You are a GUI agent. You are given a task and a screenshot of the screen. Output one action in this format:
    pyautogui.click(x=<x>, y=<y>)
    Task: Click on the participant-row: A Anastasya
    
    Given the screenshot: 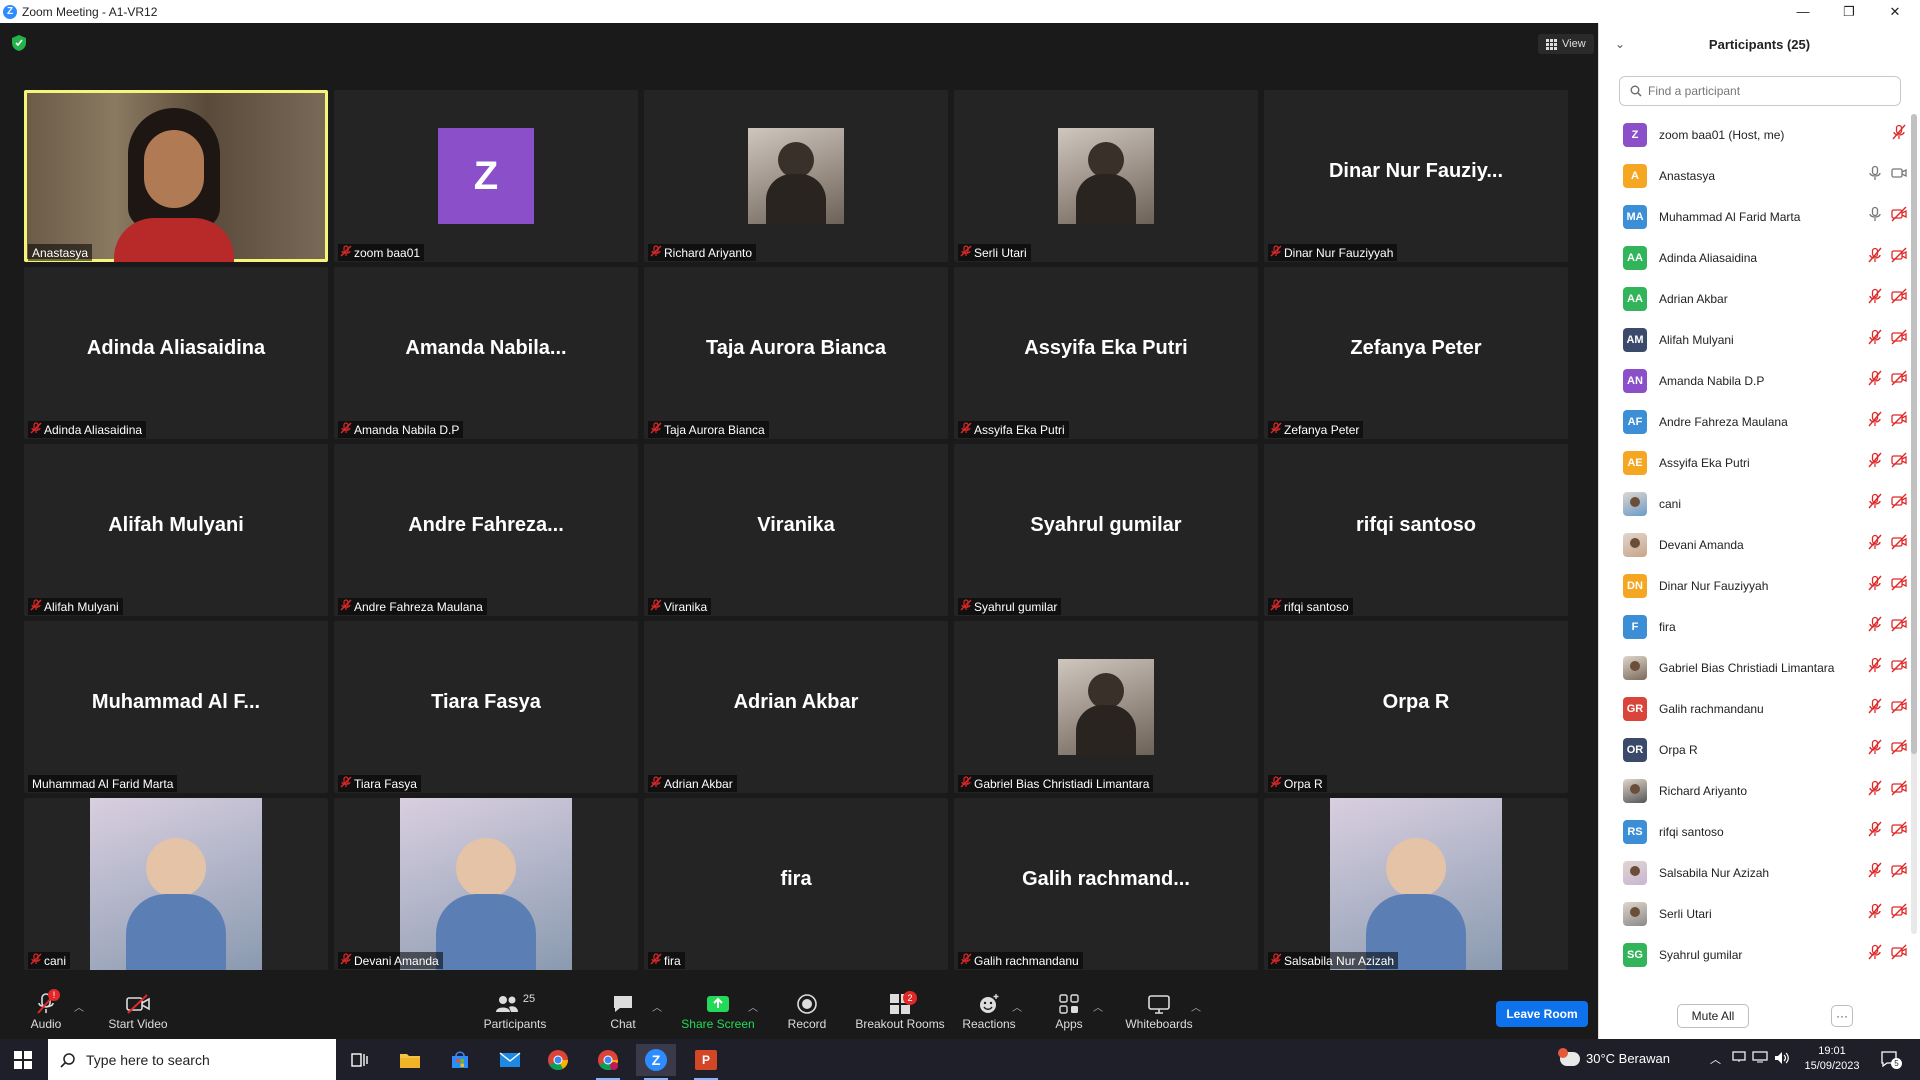 What is the action you would take?
    pyautogui.click(x=1757, y=175)
    